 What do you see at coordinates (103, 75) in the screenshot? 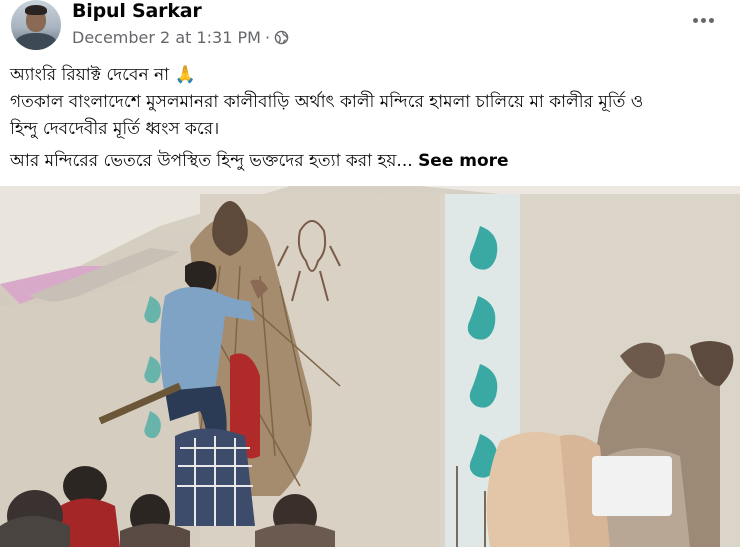
I see `post-text-line: অ্যাংরি রিয়াক্ট দেবেন না 🙏` at bounding box center [103, 75].